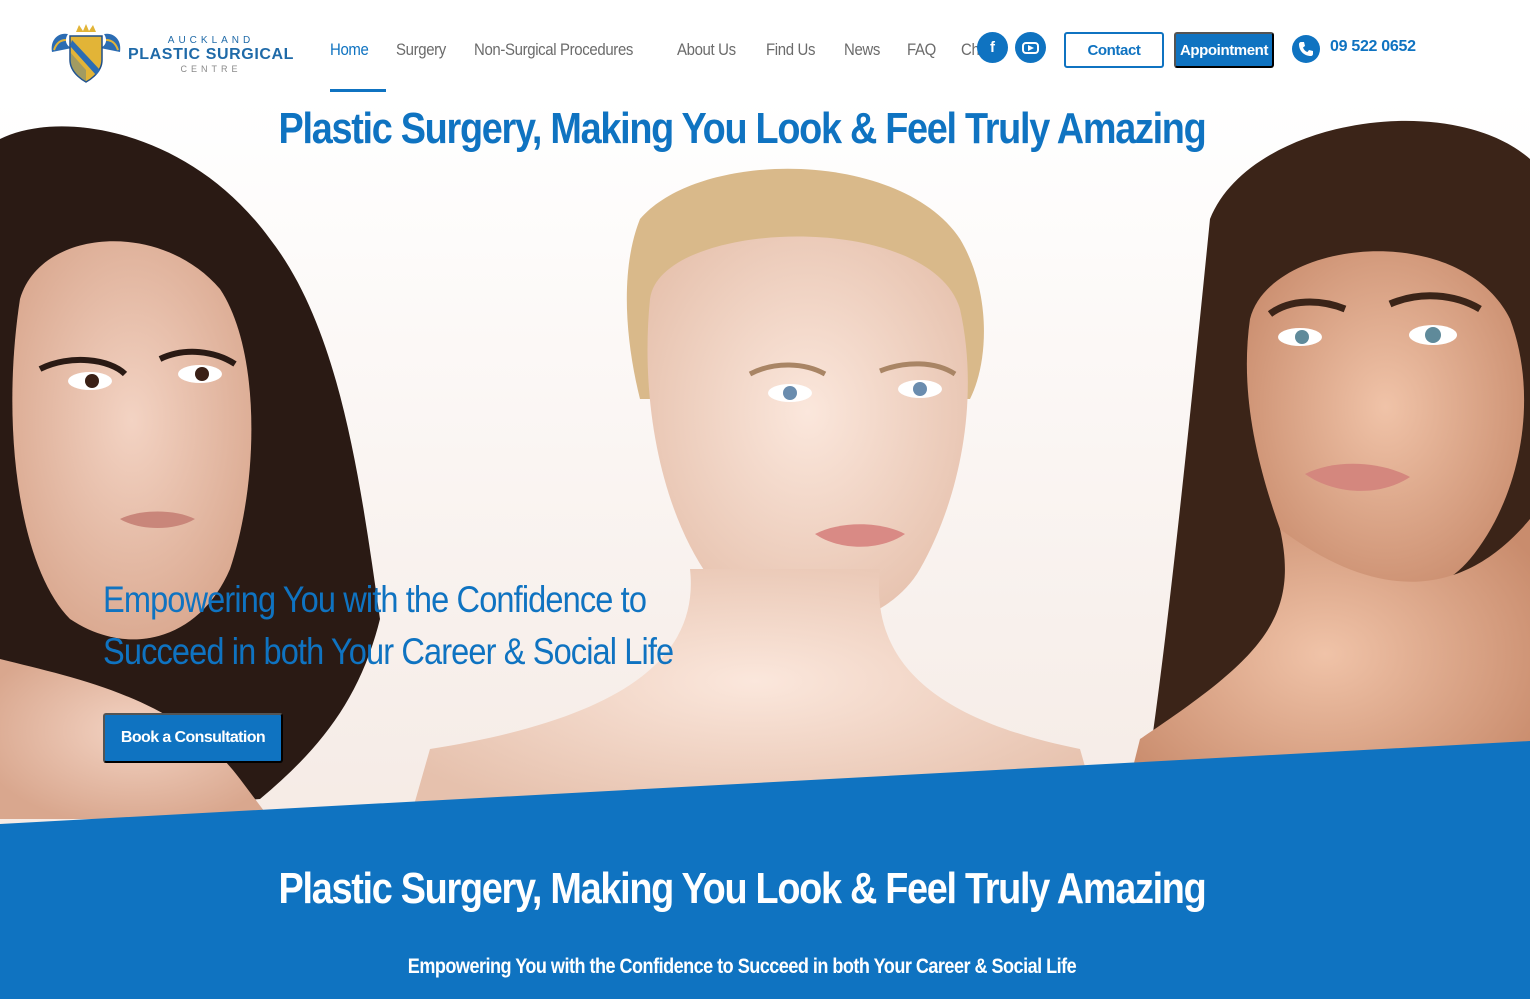 This screenshot has height=999, width=1530. I want to click on brand-name: PLASTIC SURGICAL, so click(211, 54).